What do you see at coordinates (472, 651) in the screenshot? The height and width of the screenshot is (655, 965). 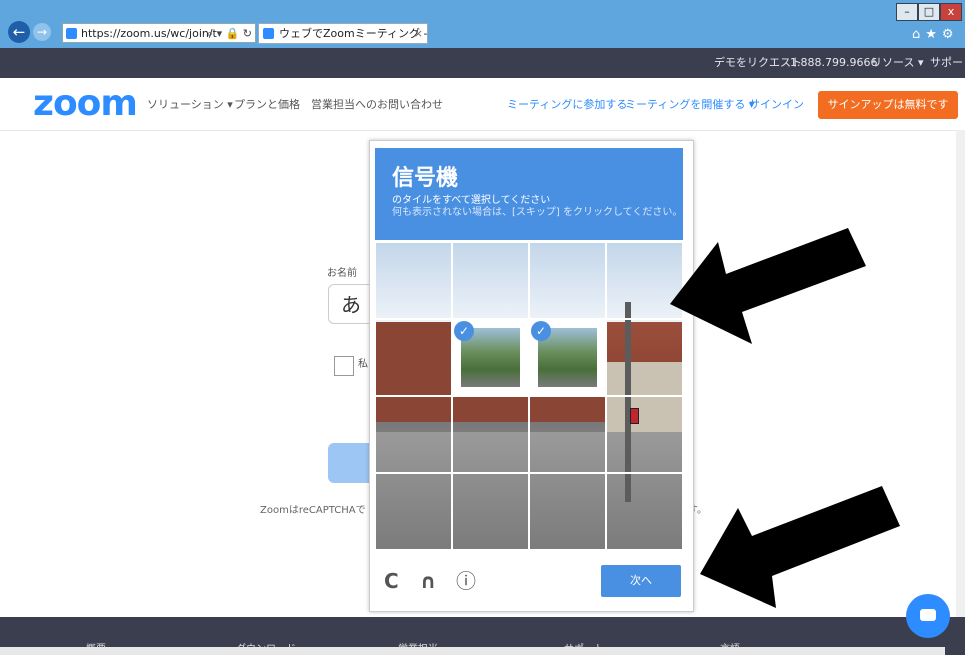 I see `horizontal-scrollbar` at bounding box center [472, 651].